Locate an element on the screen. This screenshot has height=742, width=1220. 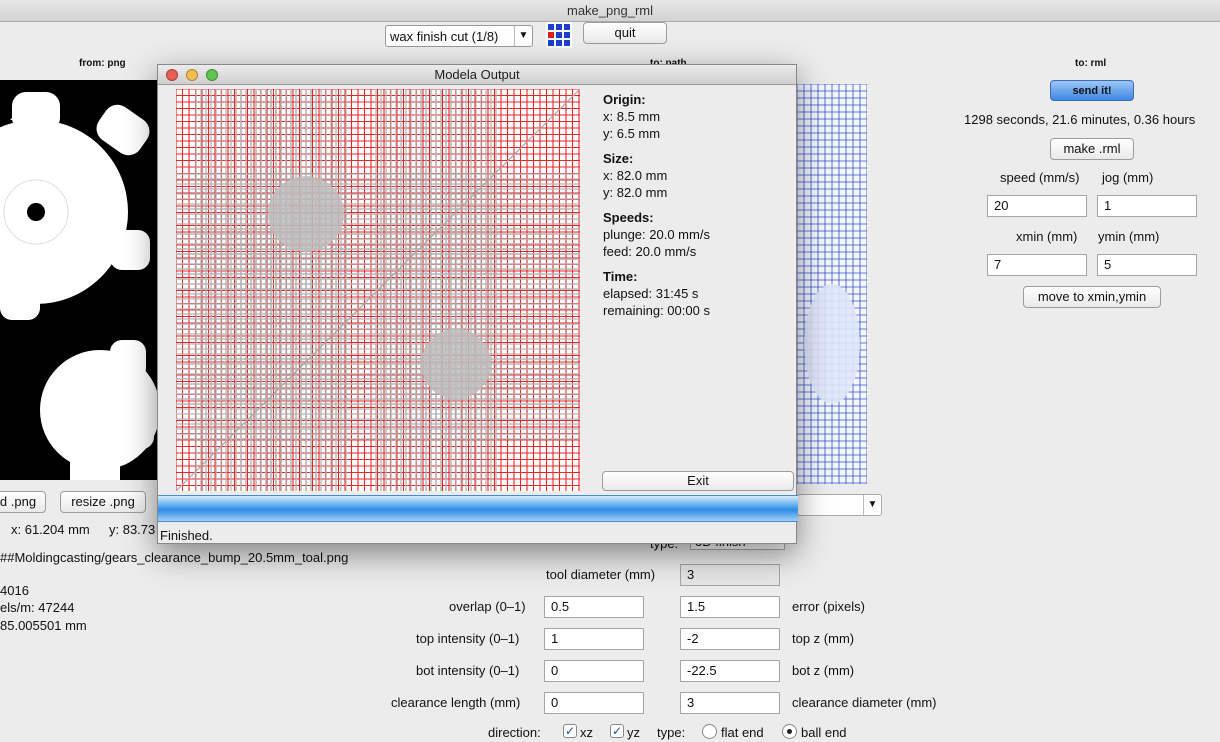
xmin-label: xmin (mm) is located at coordinates (1047, 236).